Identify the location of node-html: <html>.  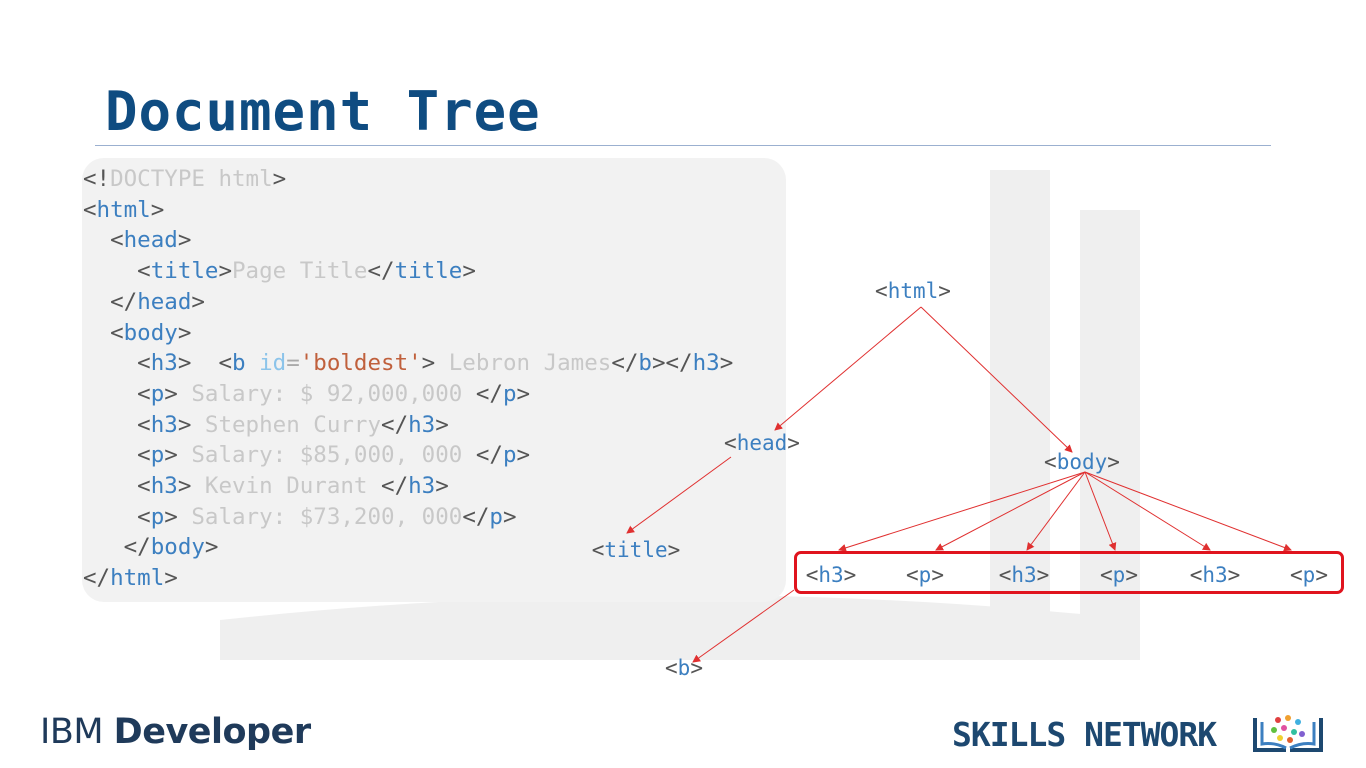
(913, 291).